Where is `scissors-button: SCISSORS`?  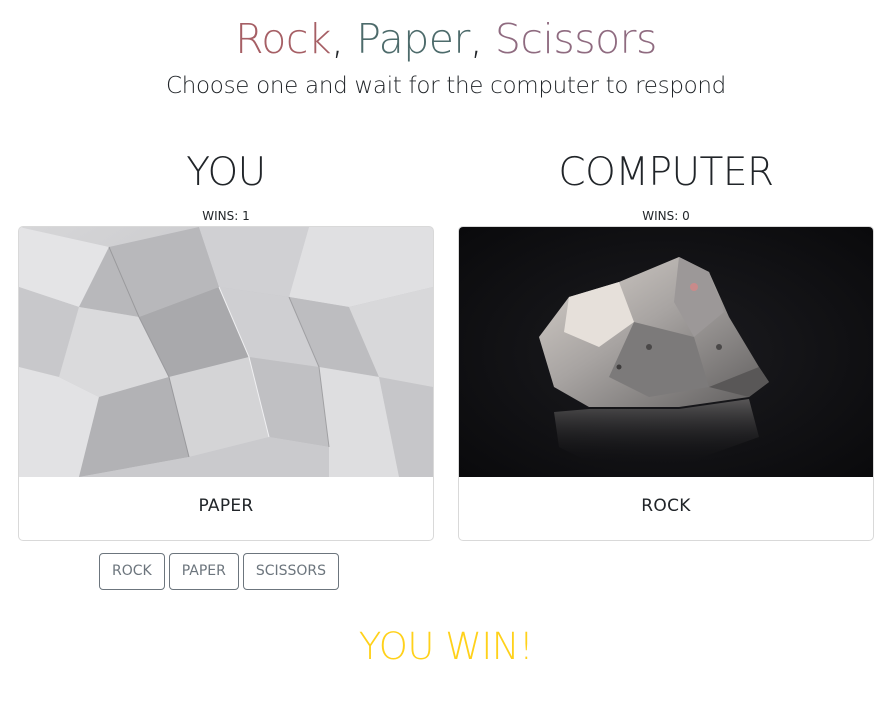 scissors-button: SCISSORS is located at coordinates (291, 571).